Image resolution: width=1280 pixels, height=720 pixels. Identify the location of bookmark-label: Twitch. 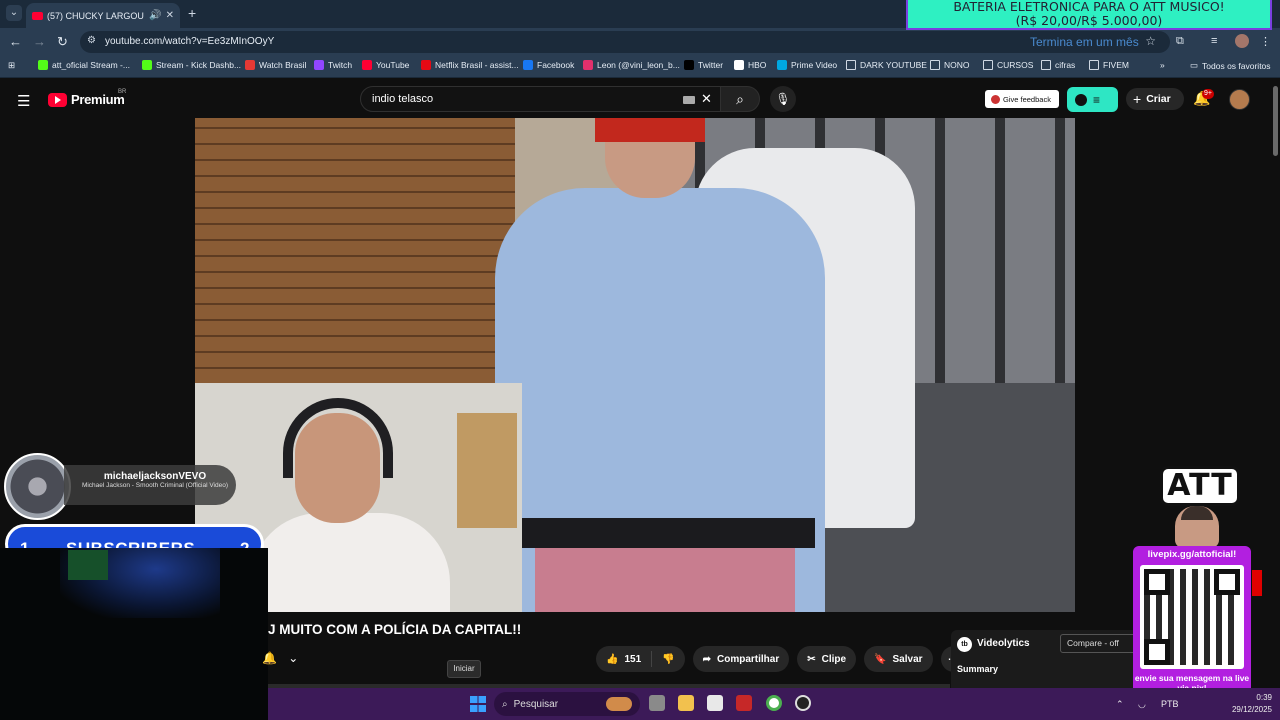
(340, 65).